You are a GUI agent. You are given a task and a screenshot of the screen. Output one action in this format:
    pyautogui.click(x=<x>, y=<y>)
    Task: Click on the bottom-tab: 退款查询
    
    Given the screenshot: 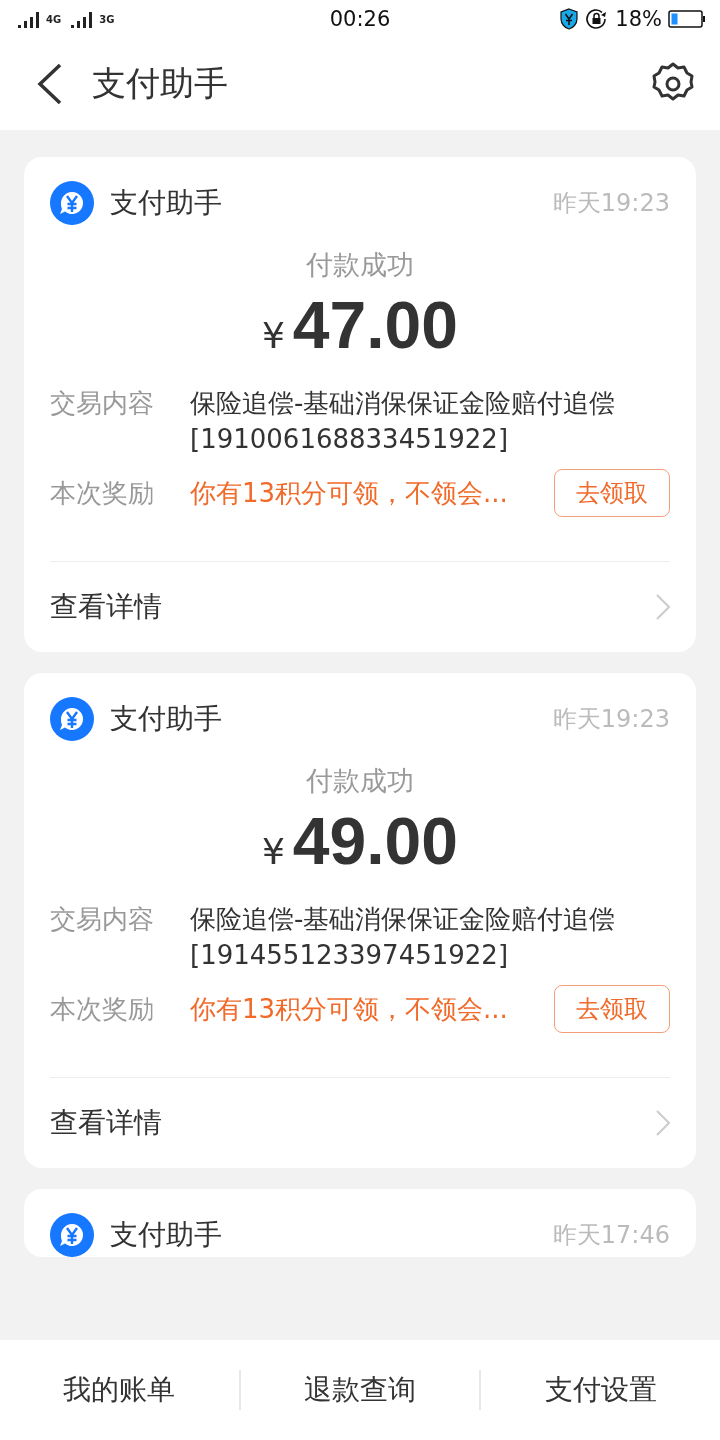 What is the action you would take?
    pyautogui.click(x=359, y=1390)
    